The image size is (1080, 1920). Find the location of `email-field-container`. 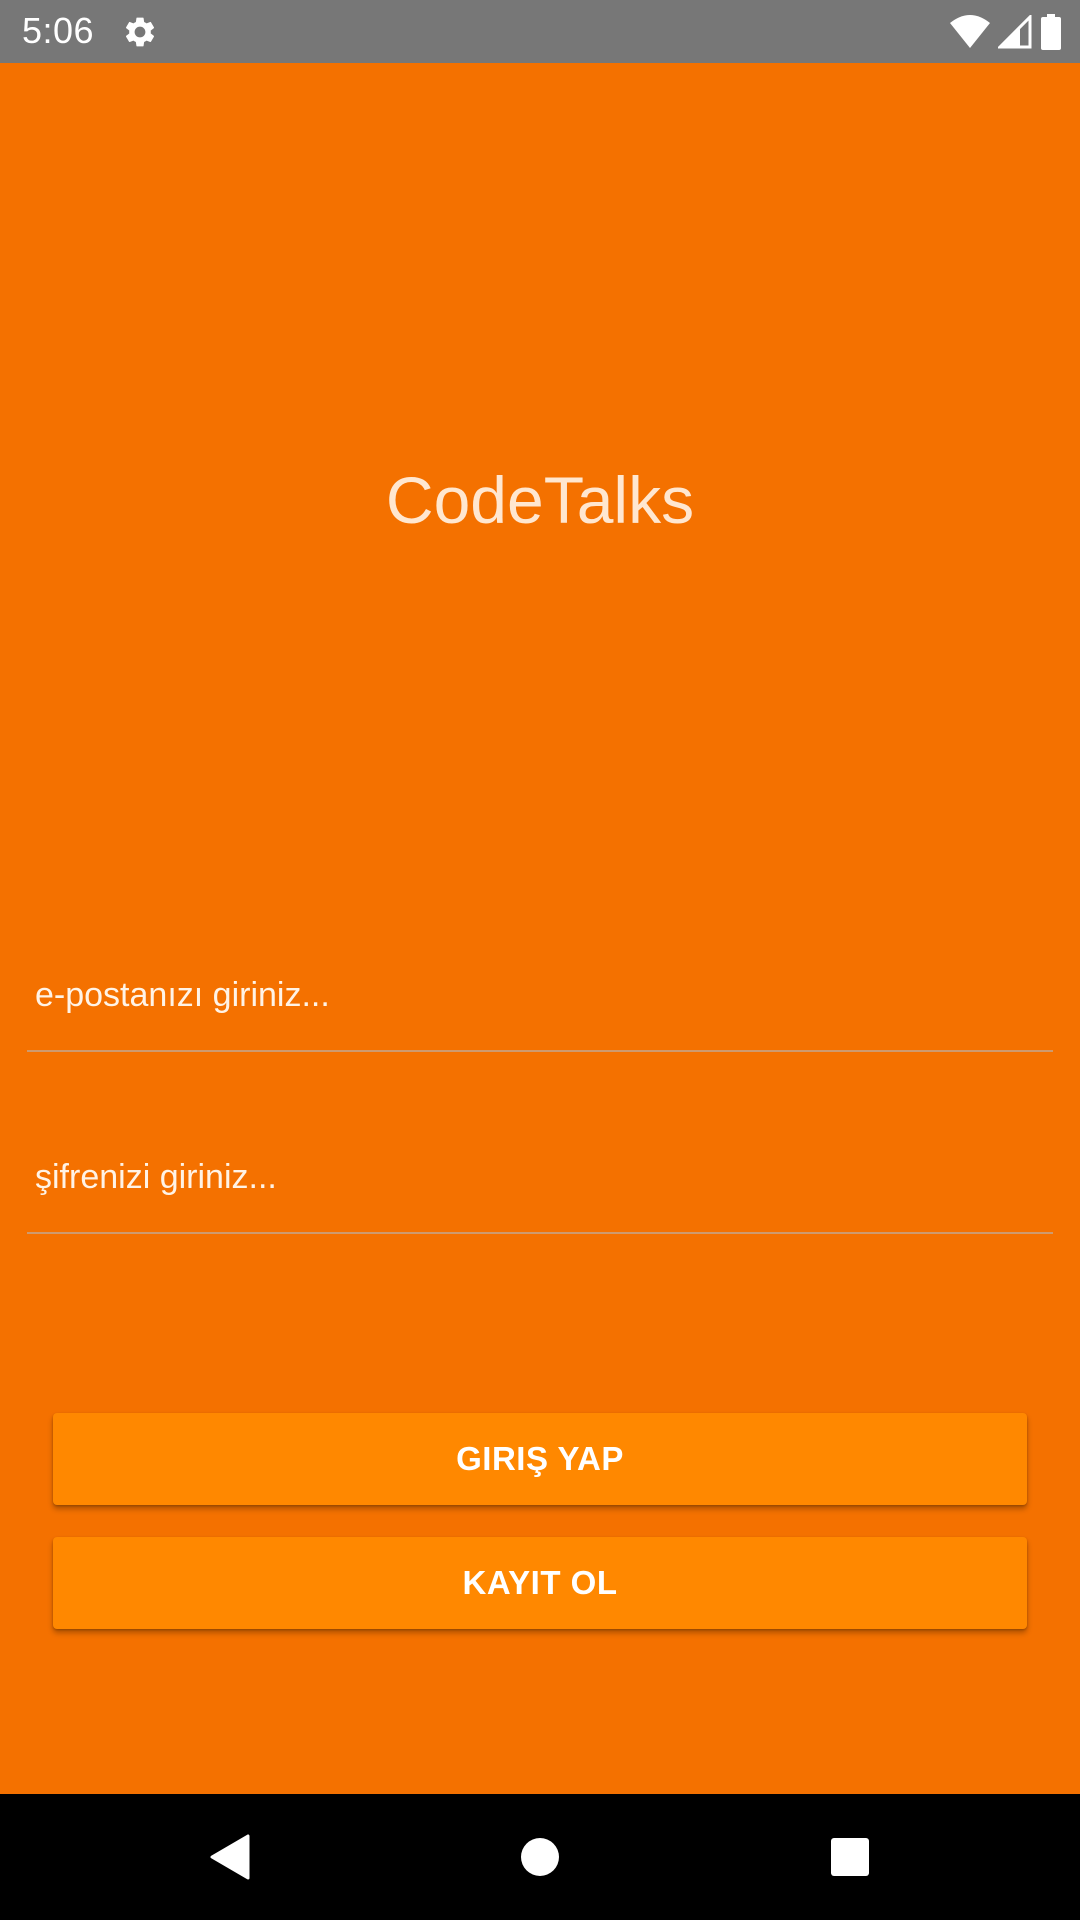

email-field-container is located at coordinates (540, 996).